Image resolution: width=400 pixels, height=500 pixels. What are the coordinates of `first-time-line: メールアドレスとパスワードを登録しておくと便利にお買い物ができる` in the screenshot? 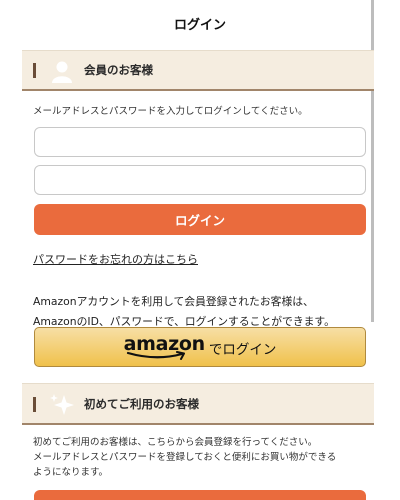 It's located at (185, 457).